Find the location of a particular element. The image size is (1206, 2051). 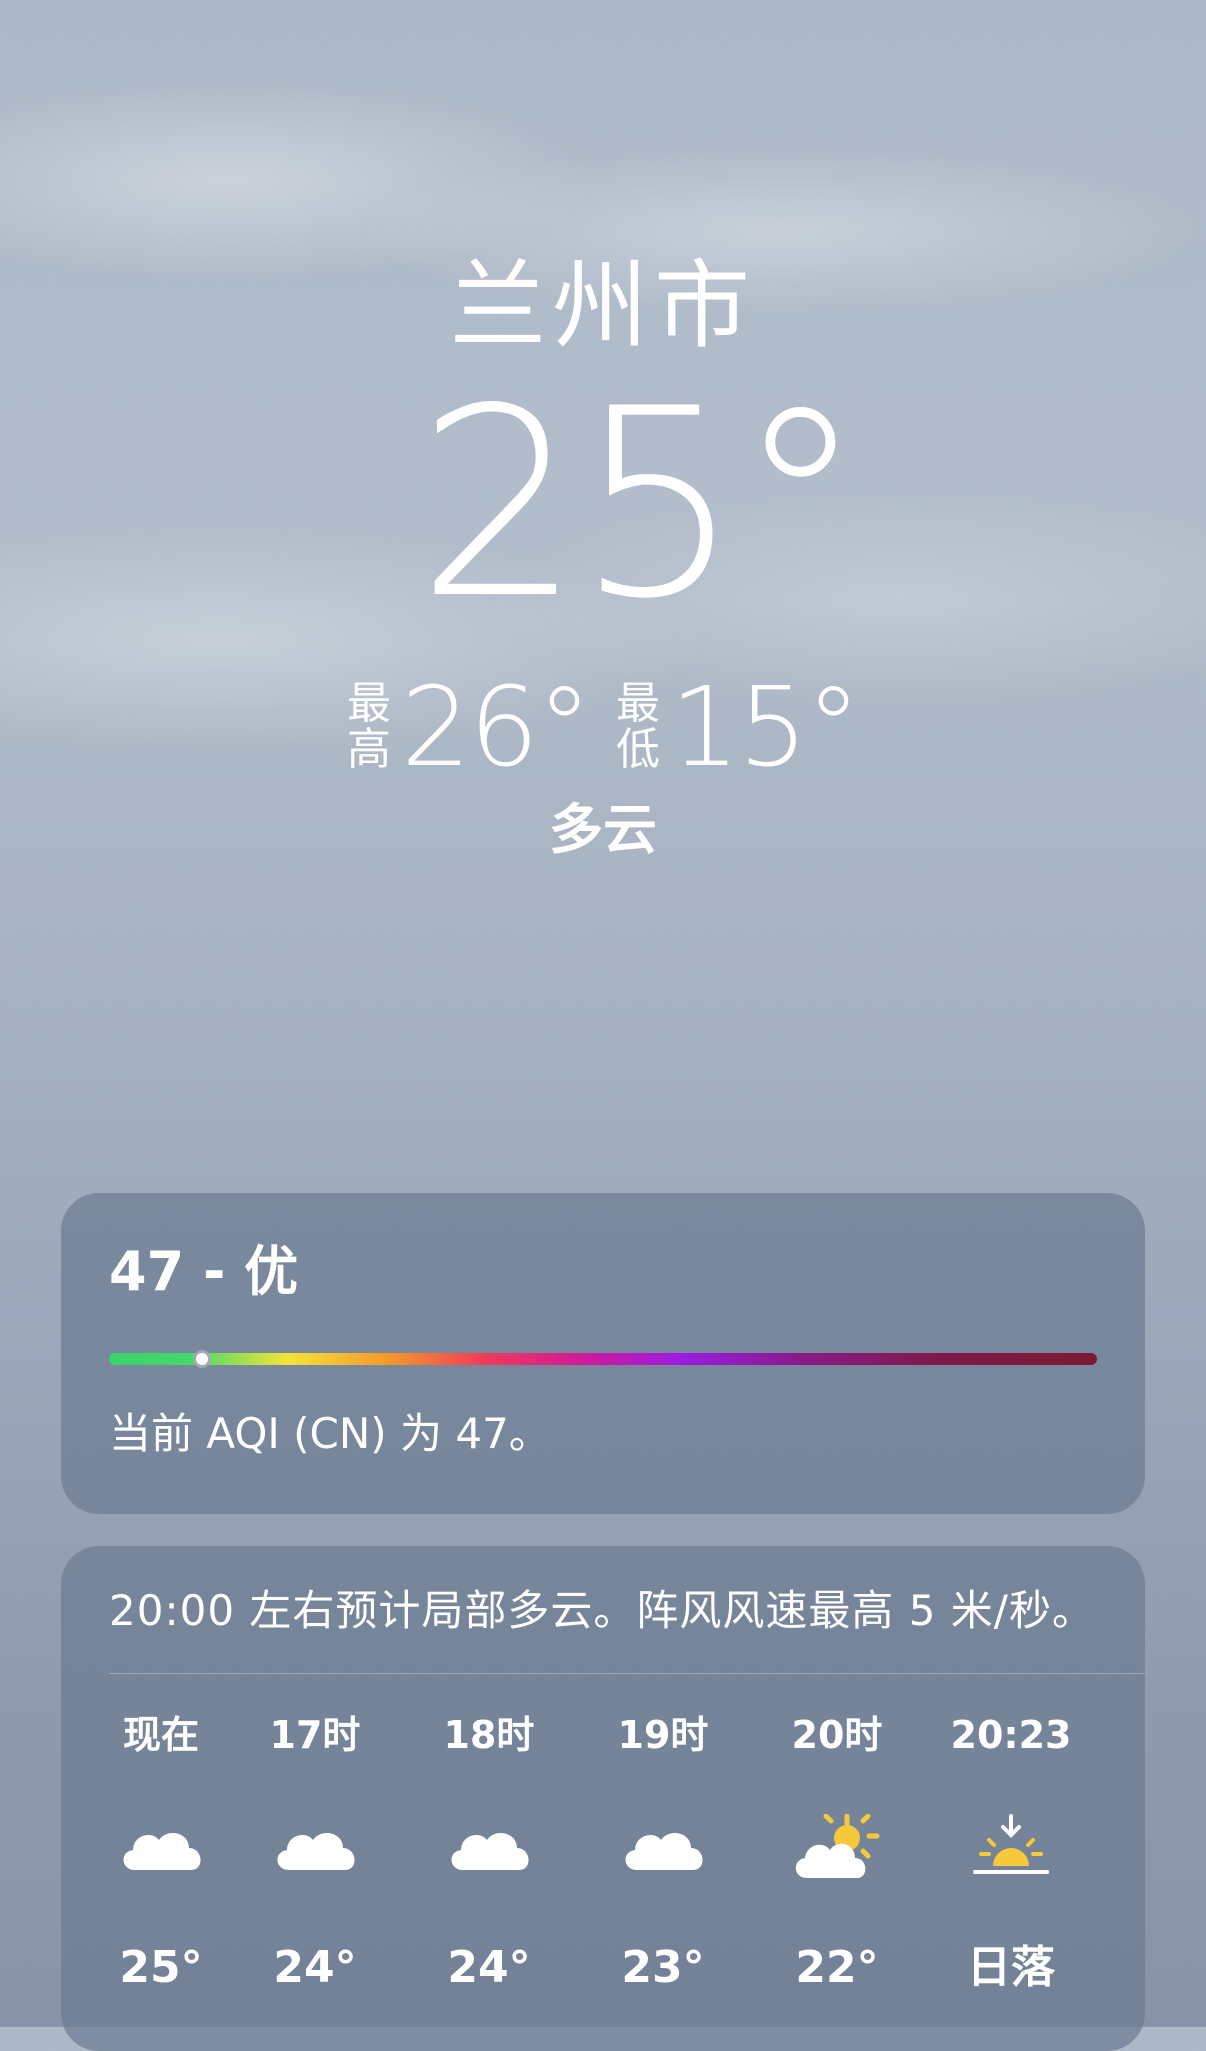

hour-label: 20时 is located at coordinates (837, 1735).